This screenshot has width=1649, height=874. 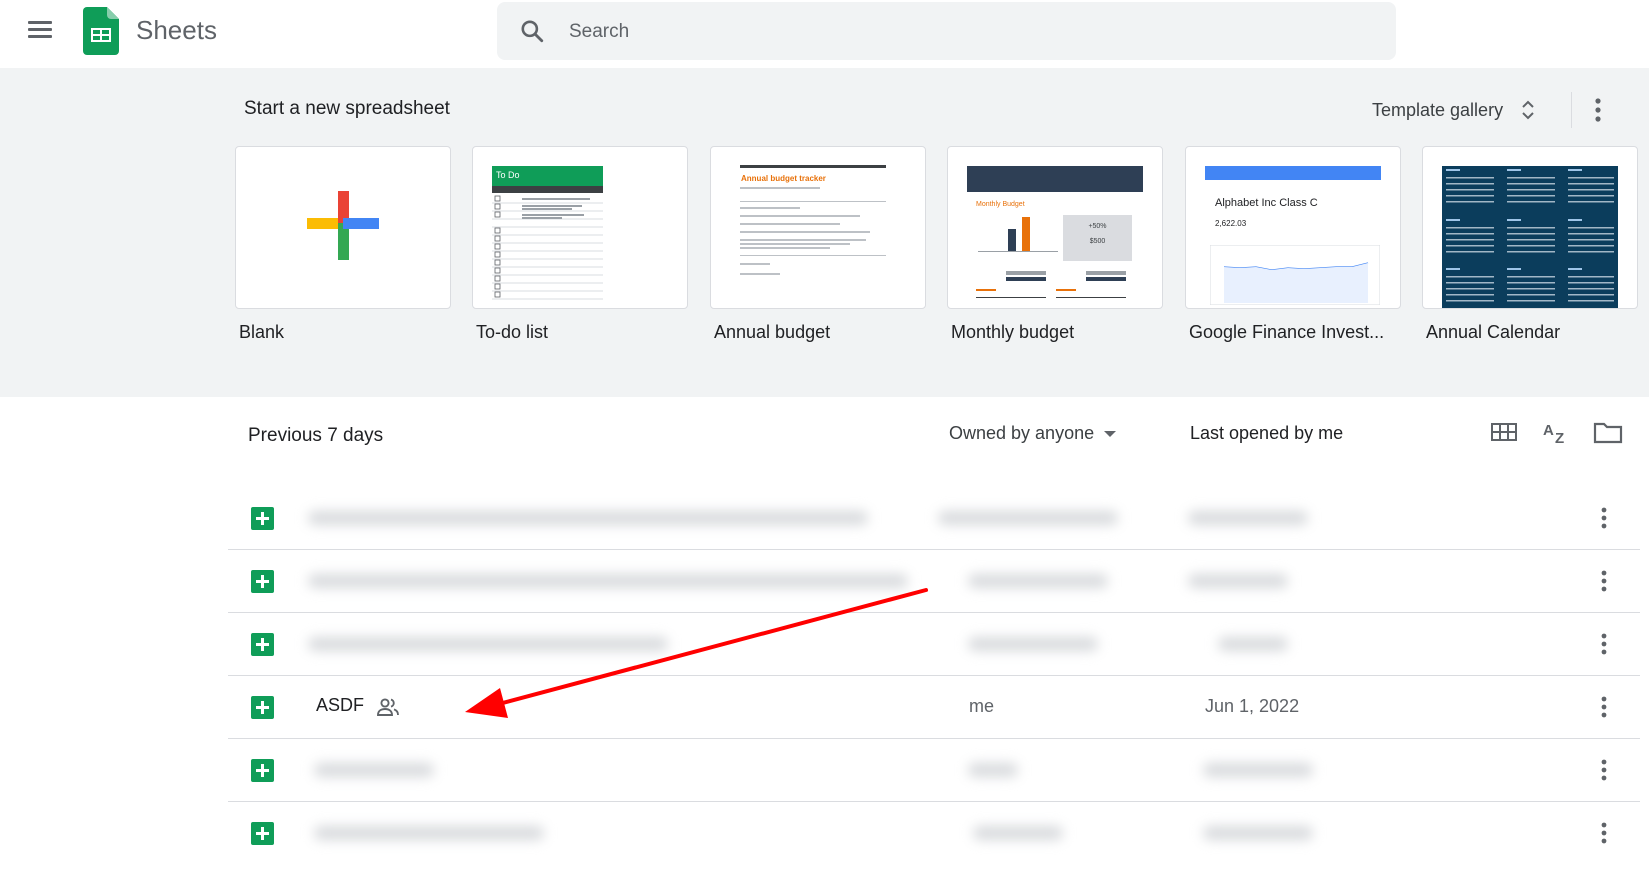 I want to click on search-bar, so click(x=946, y=31).